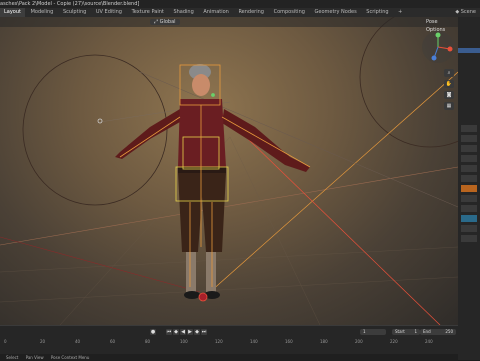 This screenshot has height=361, width=480. What do you see at coordinates (176, 332) in the screenshot?
I see `prev-key-icon: ◆` at bounding box center [176, 332].